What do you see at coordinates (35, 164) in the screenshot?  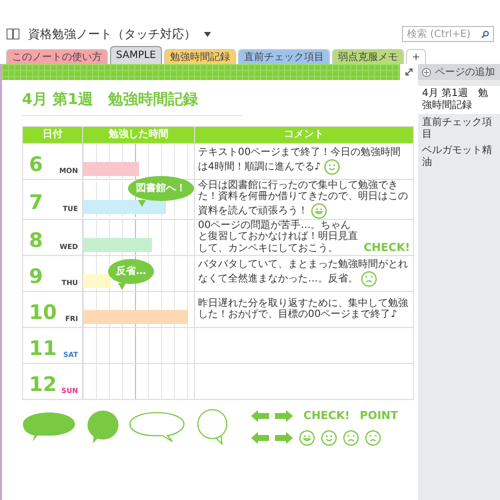 I see `day-number: 6` at bounding box center [35, 164].